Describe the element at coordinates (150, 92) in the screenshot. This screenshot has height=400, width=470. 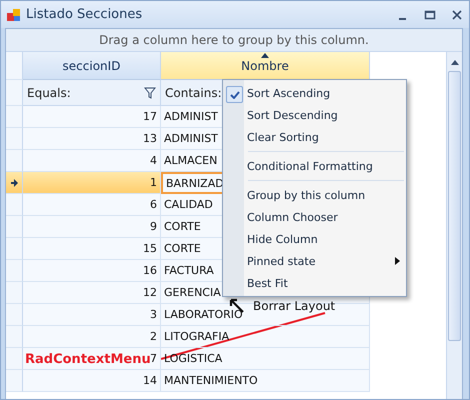
I see `filter-icon` at that location.